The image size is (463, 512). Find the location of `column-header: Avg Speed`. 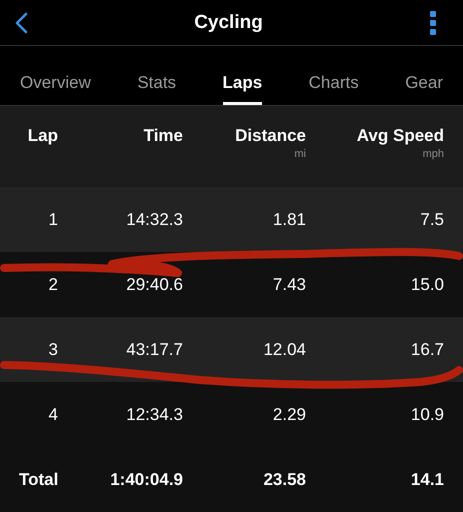

column-header: Avg Speed is located at coordinates (400, 136).